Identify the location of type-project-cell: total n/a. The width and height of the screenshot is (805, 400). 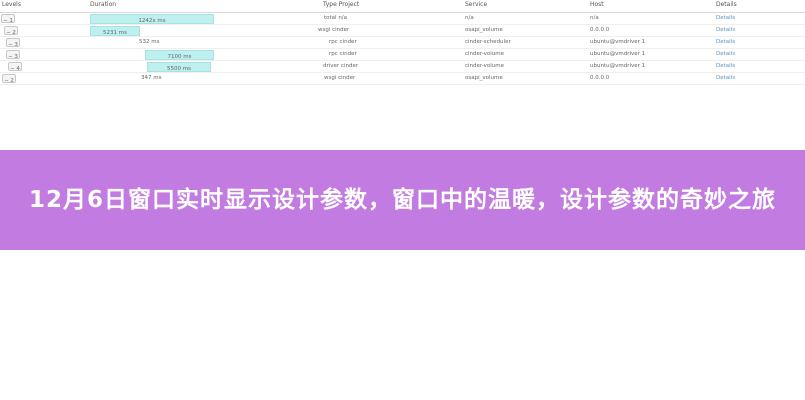
(336, 18).